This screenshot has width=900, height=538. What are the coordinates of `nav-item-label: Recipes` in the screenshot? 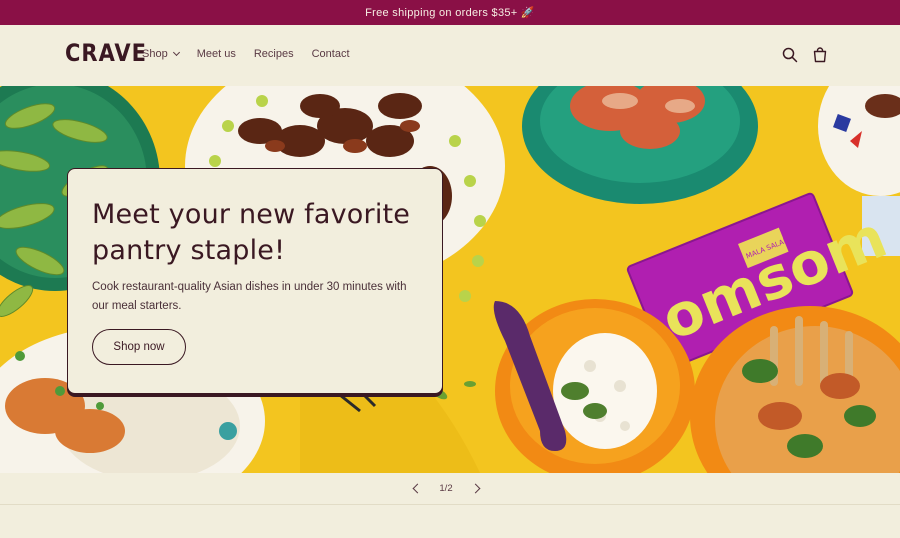 It's located at (273, 54).